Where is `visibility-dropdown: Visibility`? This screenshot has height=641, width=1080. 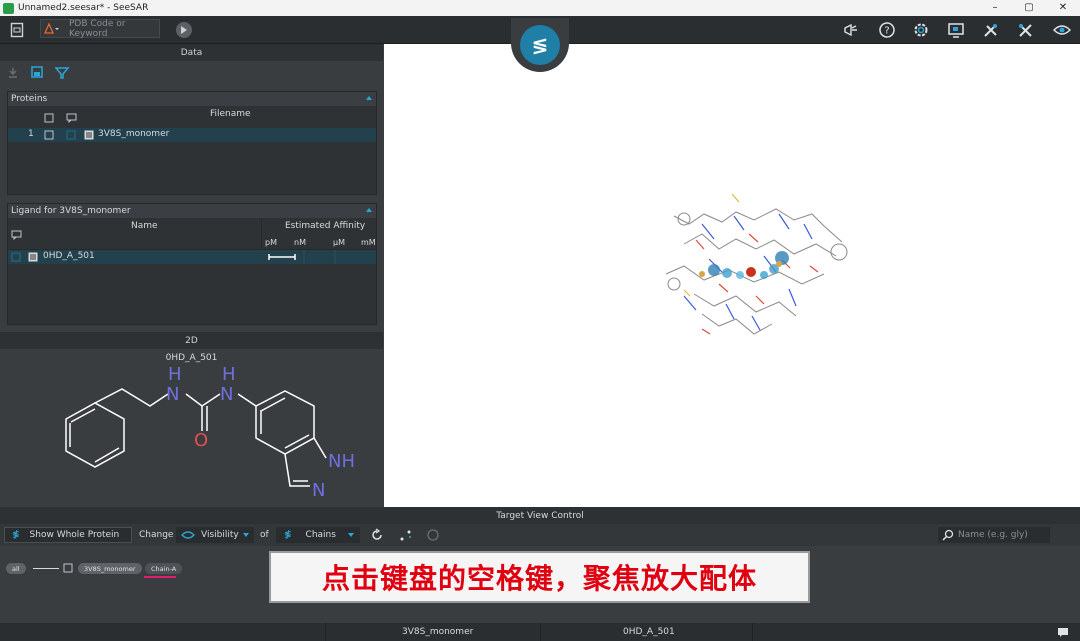
visibility-dropdown: Visibility is located at coordinates (215, 535).